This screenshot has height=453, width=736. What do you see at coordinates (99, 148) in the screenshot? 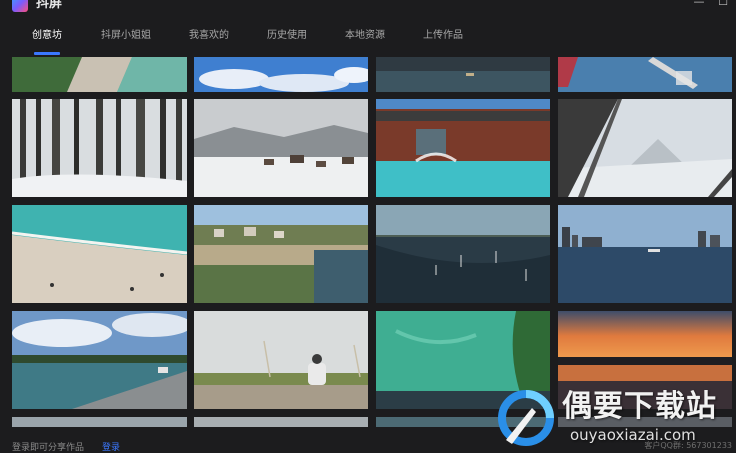
I see `thumbnail-snowy-forest` at bounding box center [99, 148].